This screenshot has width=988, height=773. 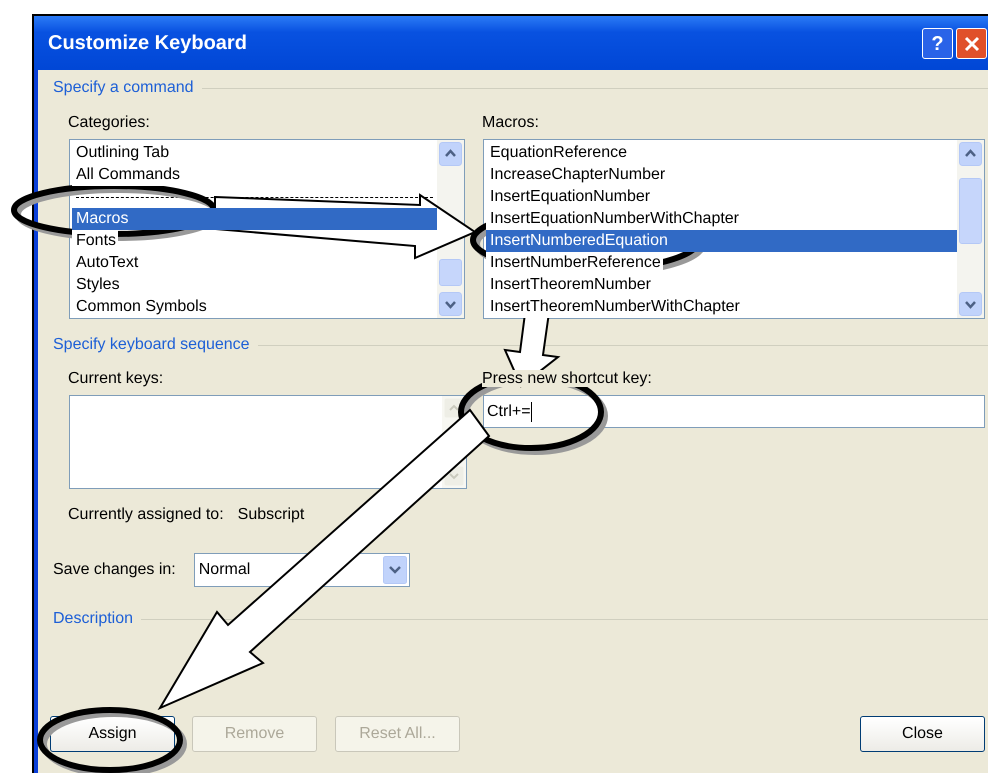 I want to click on shortcut-key-field: Ctrl+=, so click(x=734, y=411).